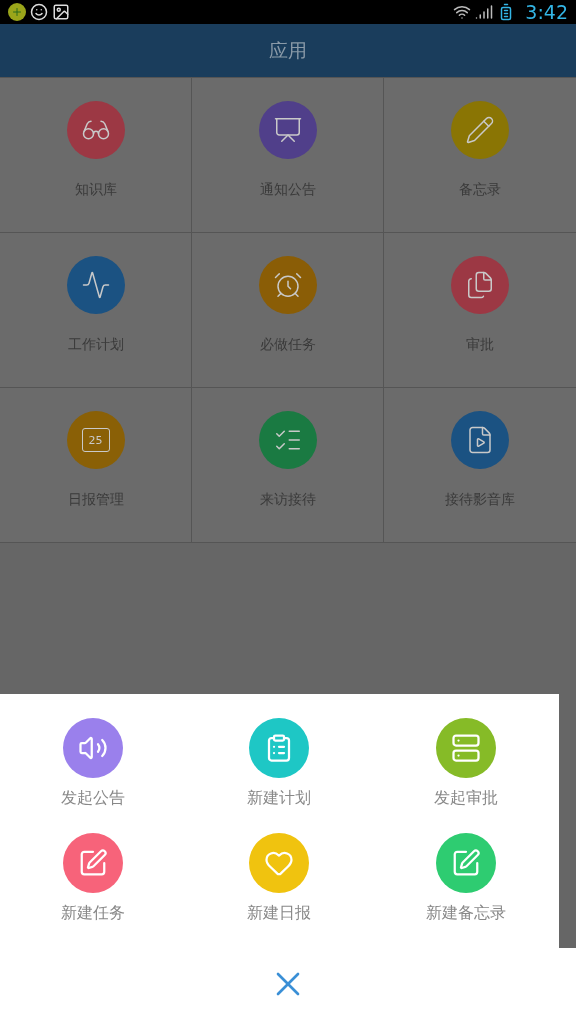 The image size is (576, 1024). I want to click on app-notification-icon, so click(17, 12).